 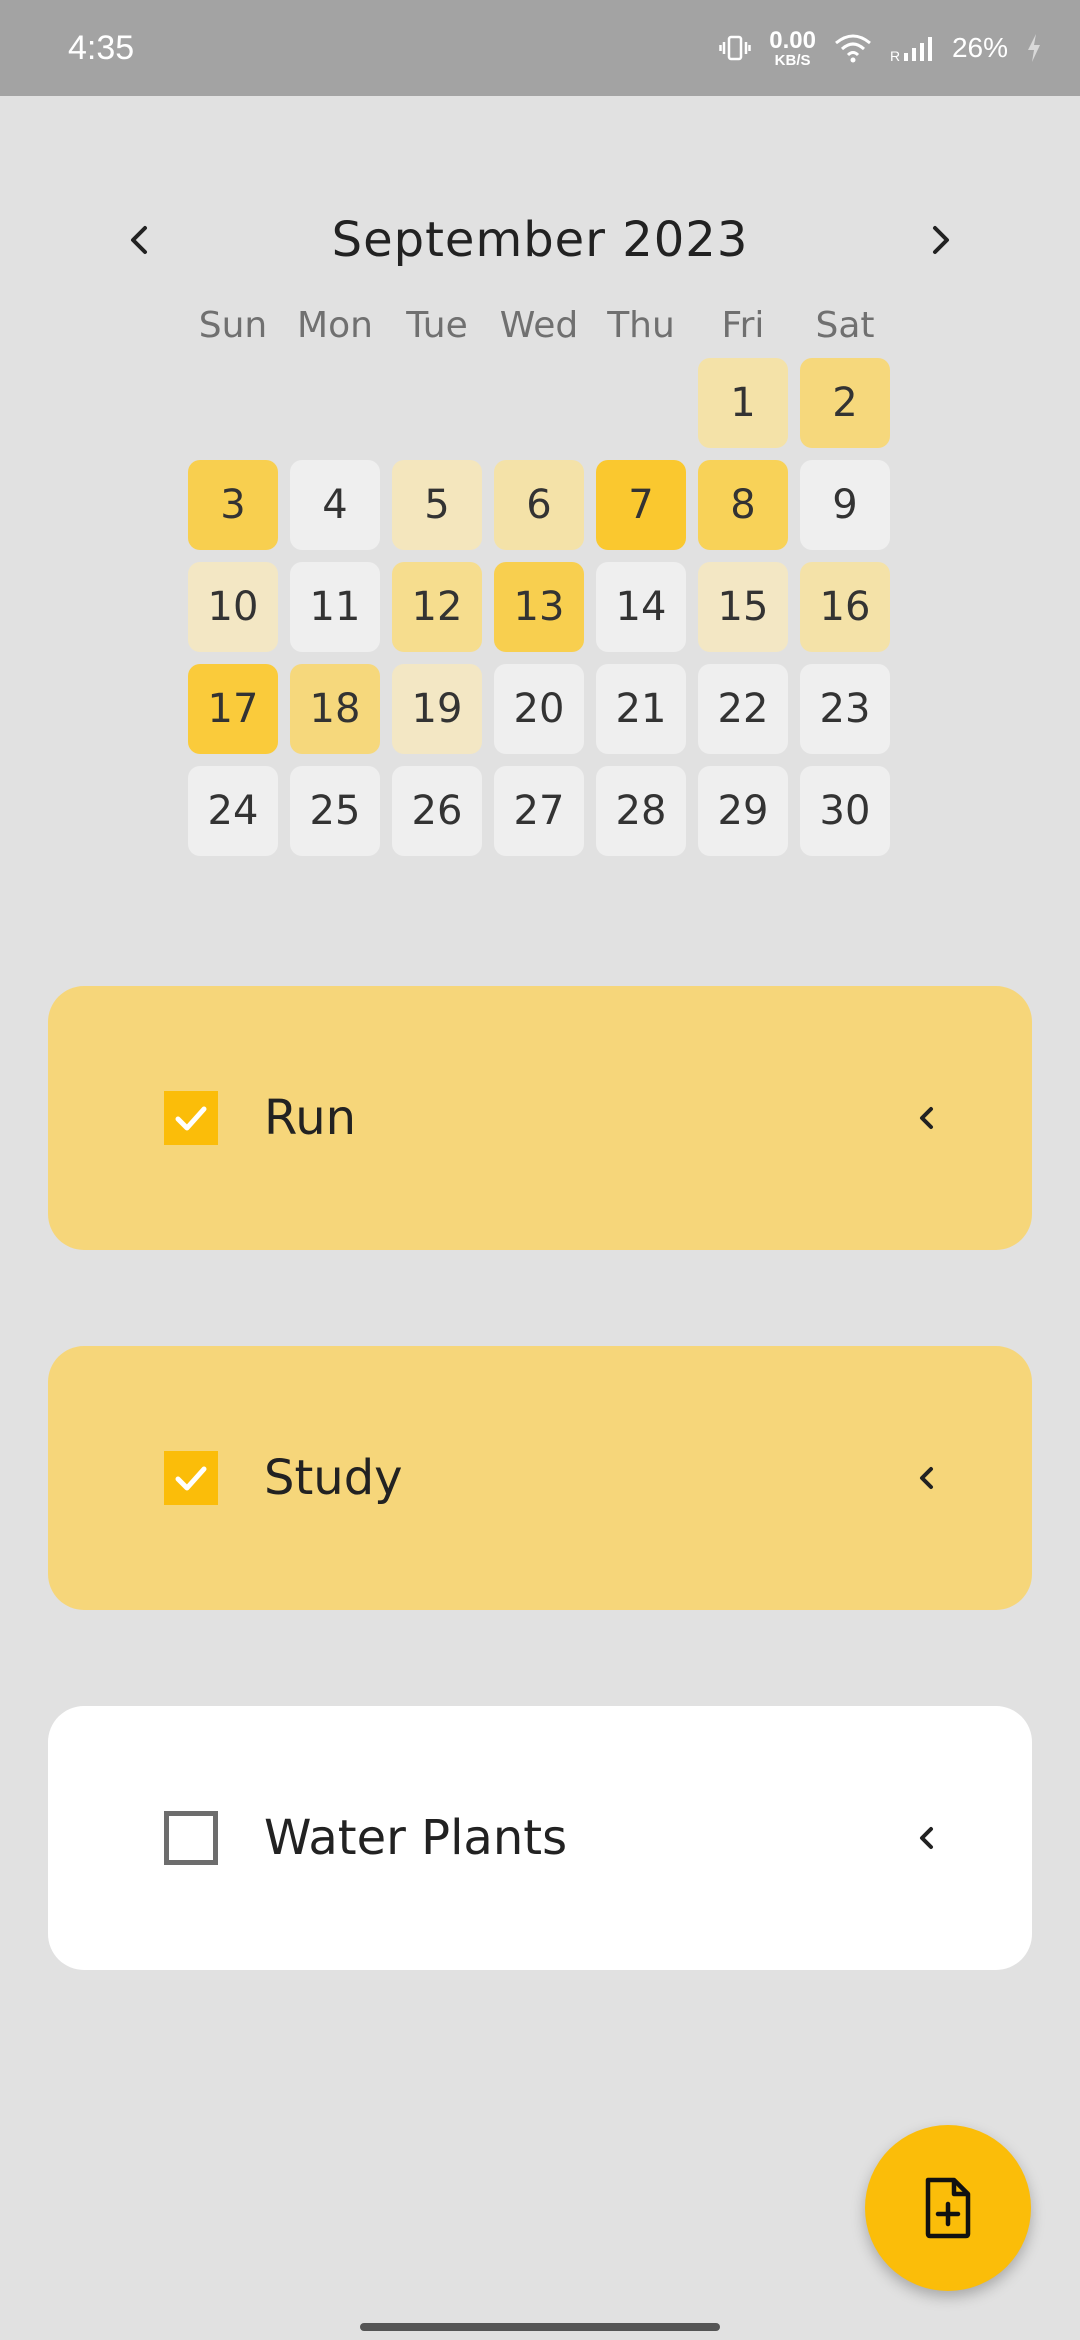 What do you see at coordinates (792, 40) in the screenshot?
I see `network-speed-value: 0.00` at bounding box center [792, 40].